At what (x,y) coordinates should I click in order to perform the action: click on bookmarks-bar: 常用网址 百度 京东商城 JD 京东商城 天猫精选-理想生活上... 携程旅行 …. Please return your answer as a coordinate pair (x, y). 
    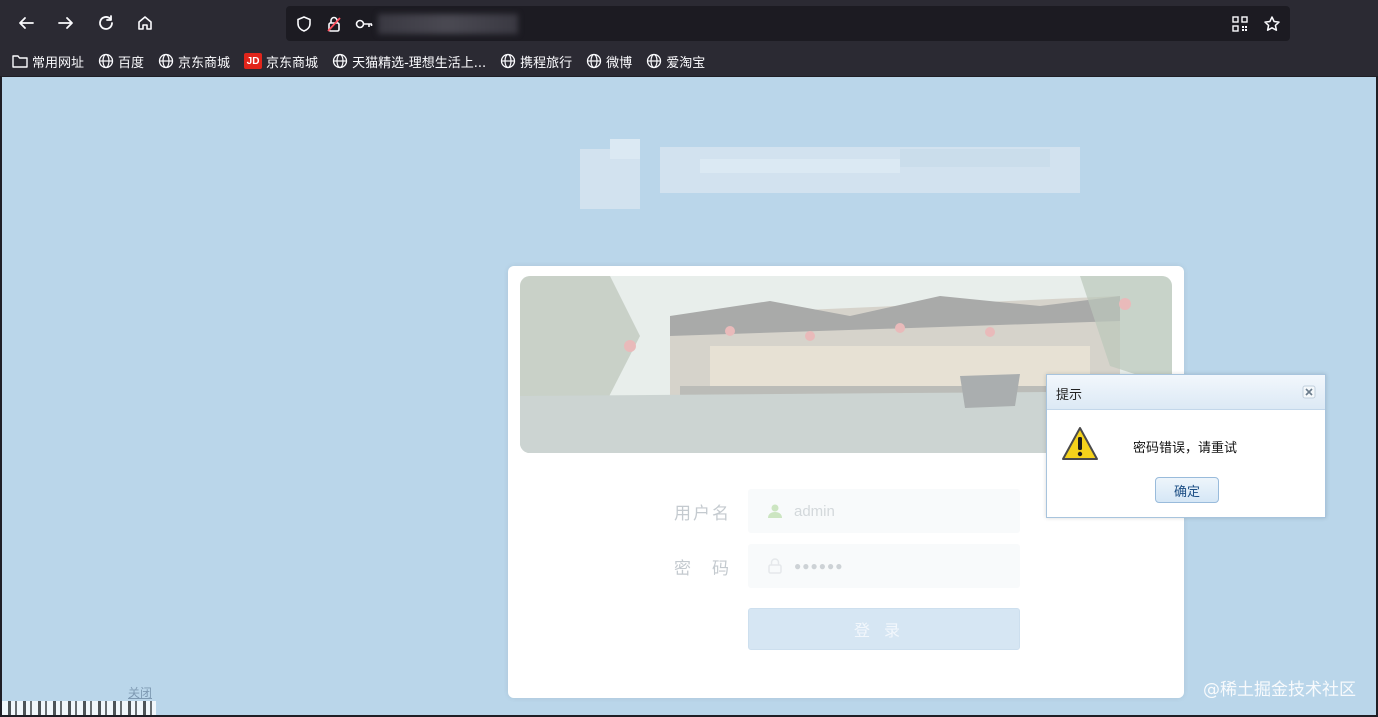
    Looking at the image, I should click on (689, 61).